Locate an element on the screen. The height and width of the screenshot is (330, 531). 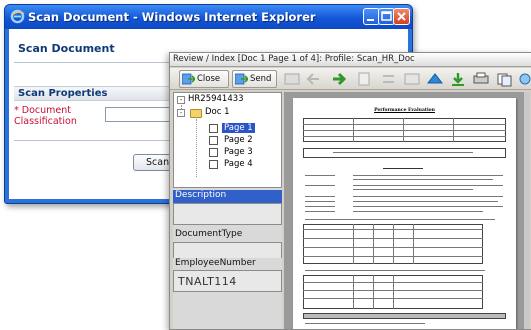
minimize-icon is located at coordinates (370, 20).